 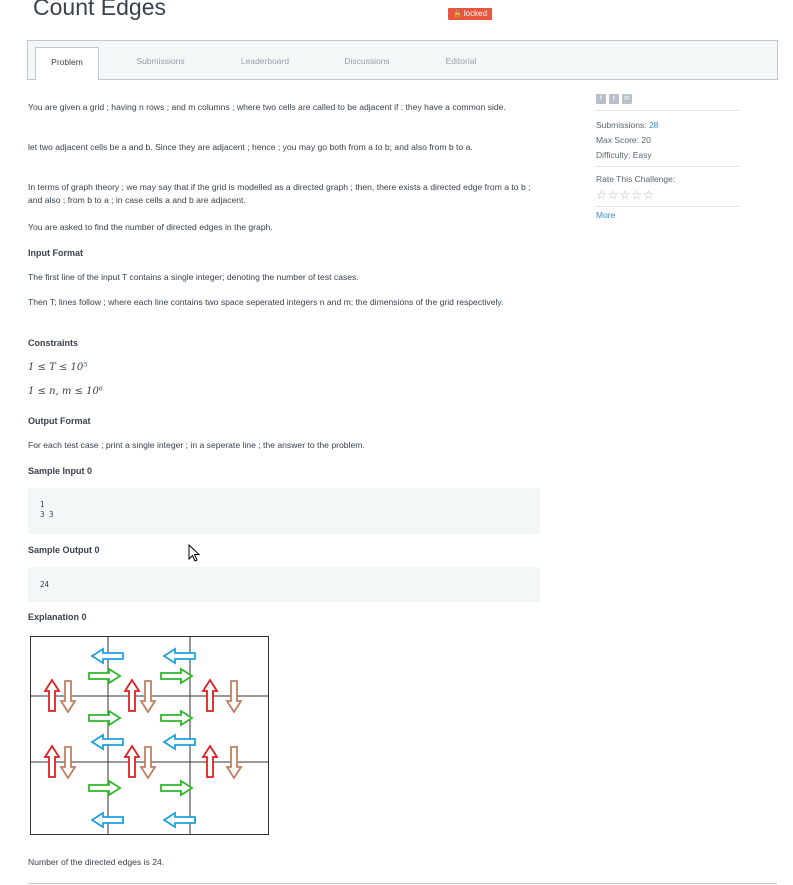 What do you see at coordinates (461, 60) in the screenshot?
I see `tab-editorial: Editorial` at bounding box center [461, 60].